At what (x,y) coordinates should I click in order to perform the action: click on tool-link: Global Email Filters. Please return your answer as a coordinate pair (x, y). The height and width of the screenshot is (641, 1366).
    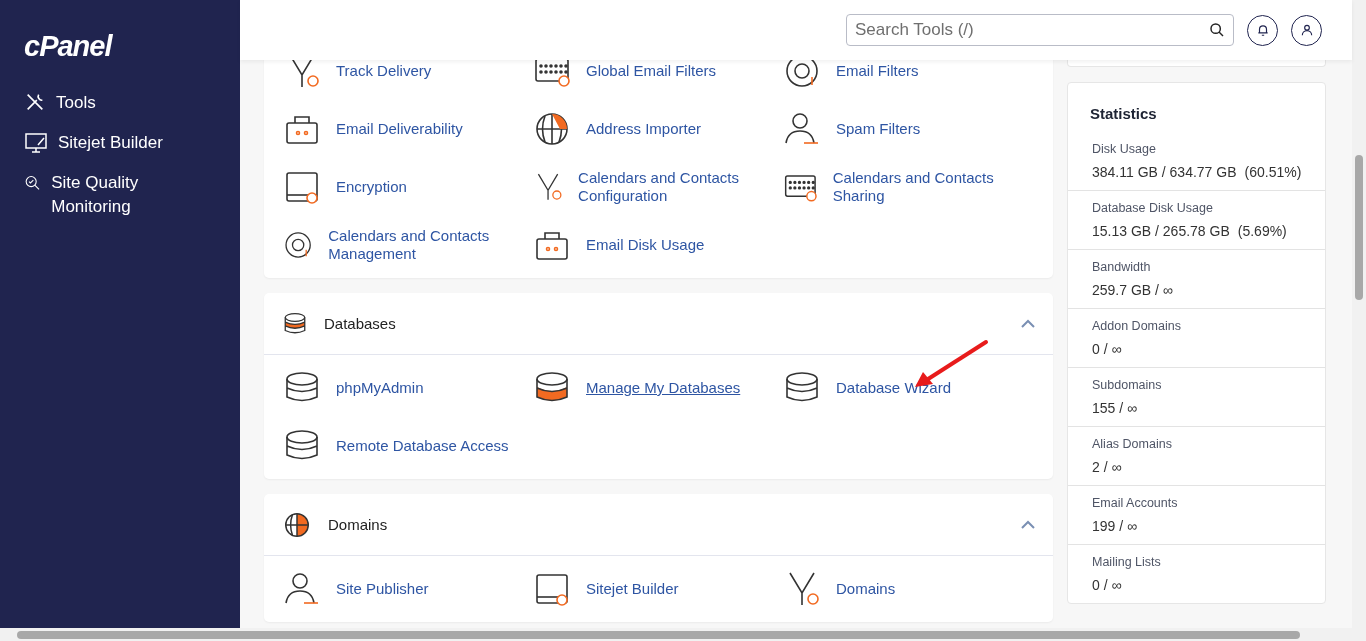
    Looking at the image, I should click on (624, 80).